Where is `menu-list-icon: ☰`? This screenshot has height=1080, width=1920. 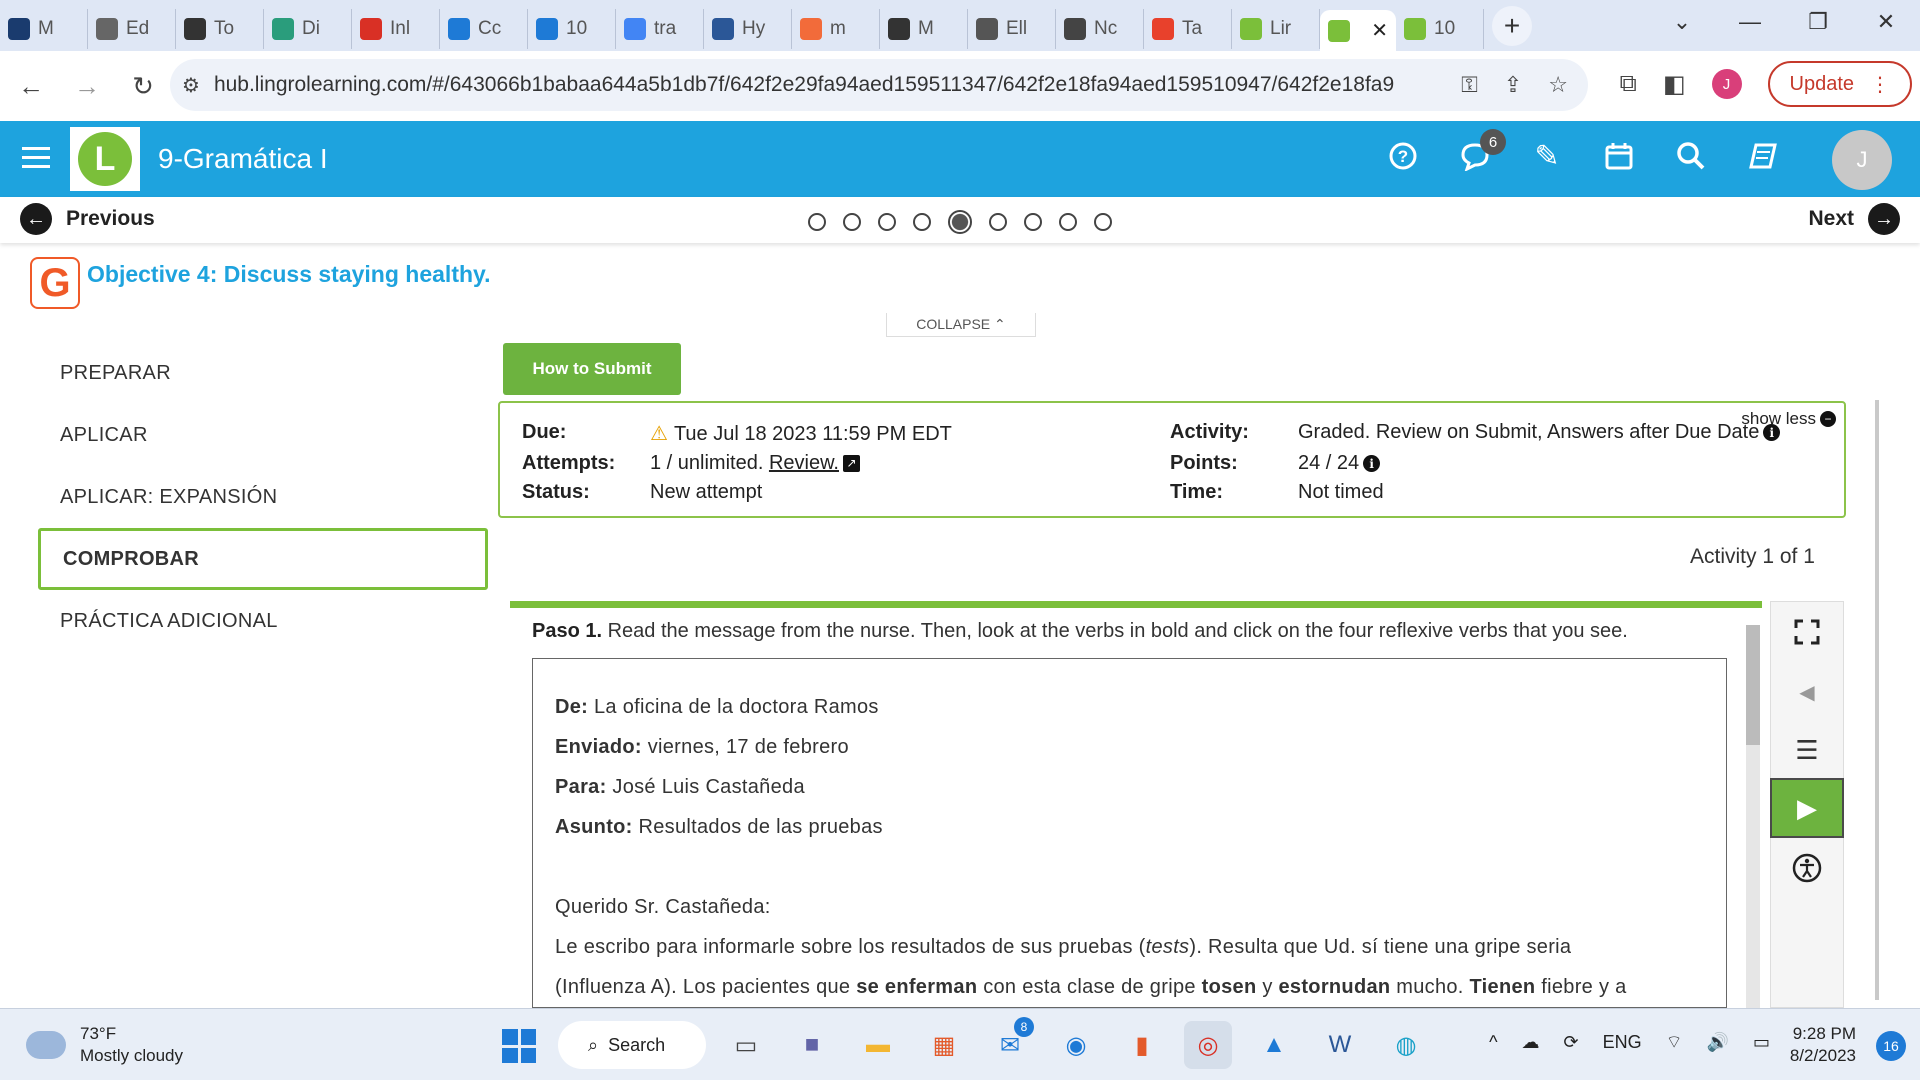 menu-list-icon: ☰ is located at coordinates (1807, 750).